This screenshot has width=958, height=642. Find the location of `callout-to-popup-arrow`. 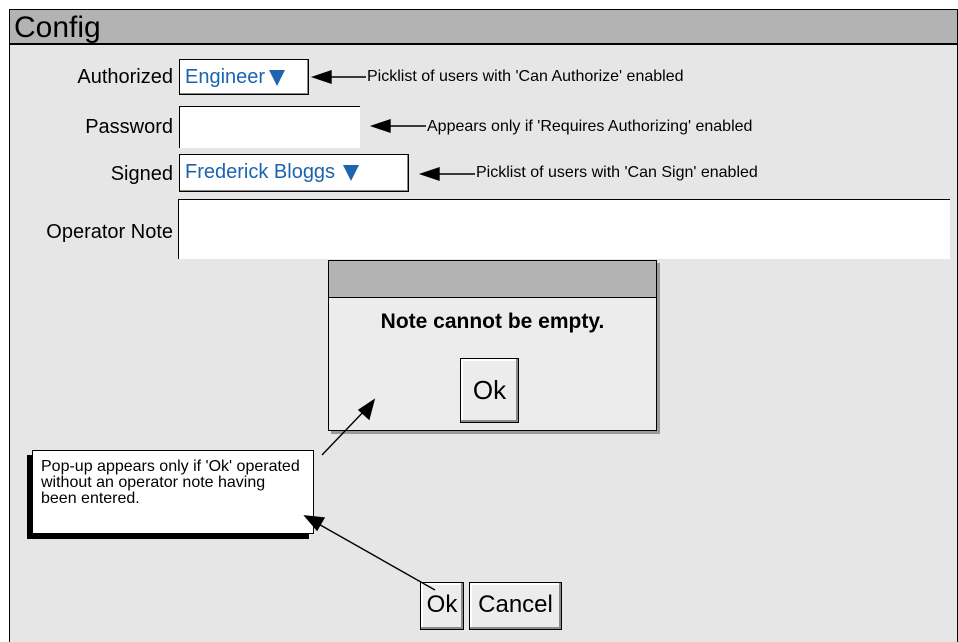

callout-to-popup-arrow is located at coordinates (344, 431).